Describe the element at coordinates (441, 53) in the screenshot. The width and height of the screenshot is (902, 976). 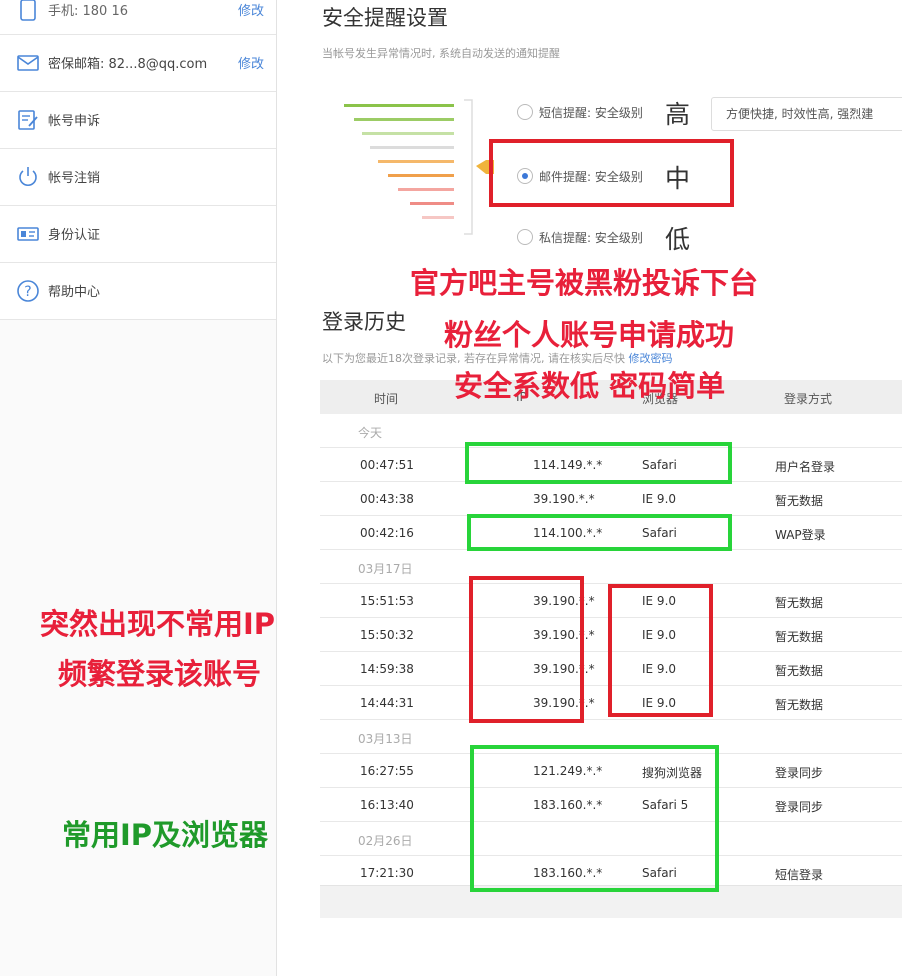
I see `security-alert-subtitle: 当帐号发生异常情况时, 系统自动发送的通知提醒` at that location.